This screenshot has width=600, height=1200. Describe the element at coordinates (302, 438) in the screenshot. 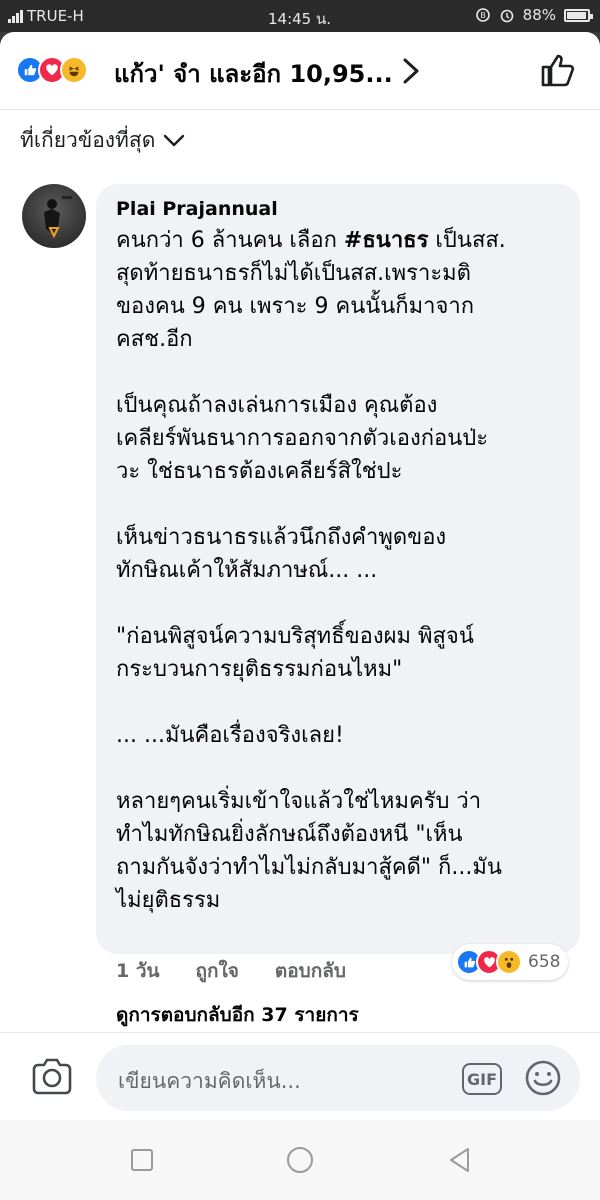

I see `text-line: เคลียร์พันธนาการออกจากตัวเองก่อนป่ะ` at that location.